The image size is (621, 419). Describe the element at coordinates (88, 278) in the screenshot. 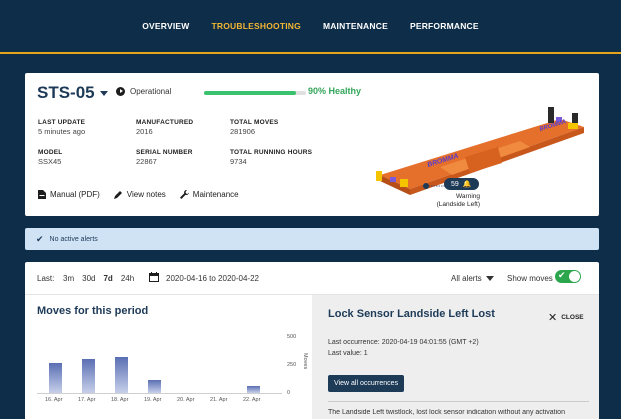

I see `range-30d: 30d` at that location.